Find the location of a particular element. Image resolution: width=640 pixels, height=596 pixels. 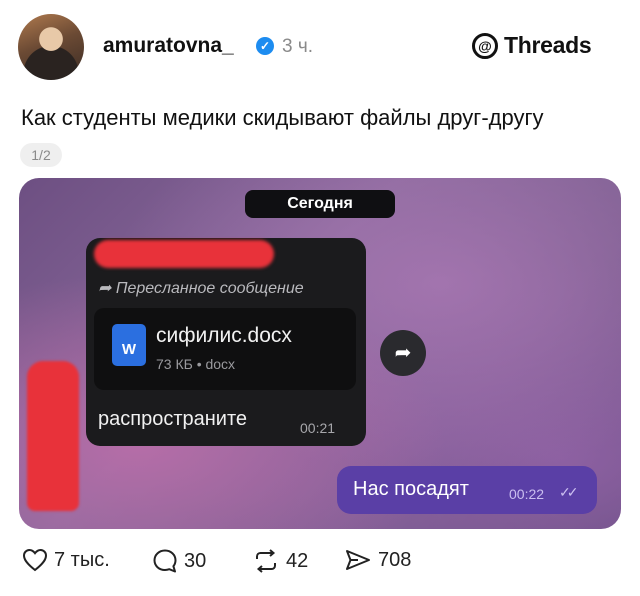

like-count: 7 тыс. is located at coordinates (82, 559).